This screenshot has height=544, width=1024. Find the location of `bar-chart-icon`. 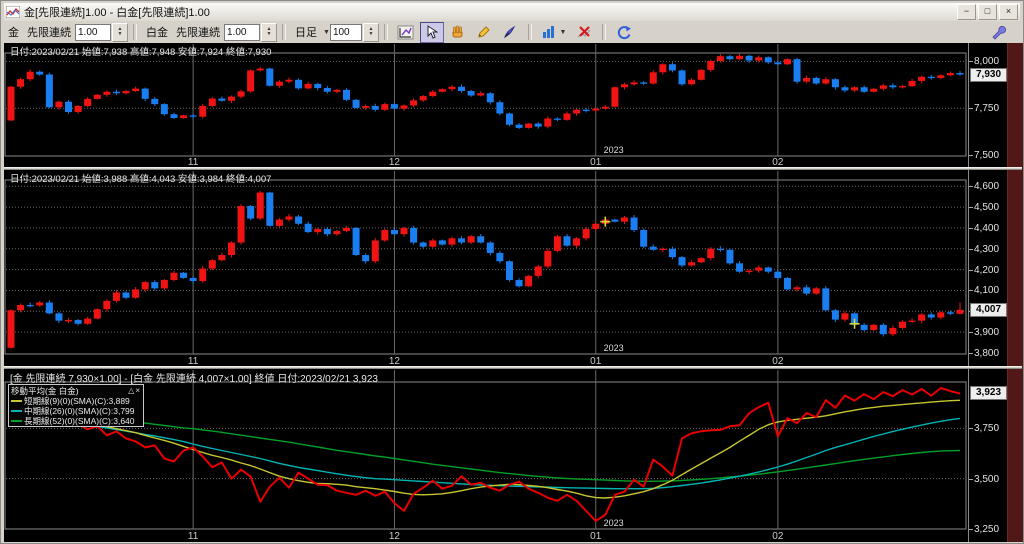

bar-chart-icon is located at coordinates (549, 32).